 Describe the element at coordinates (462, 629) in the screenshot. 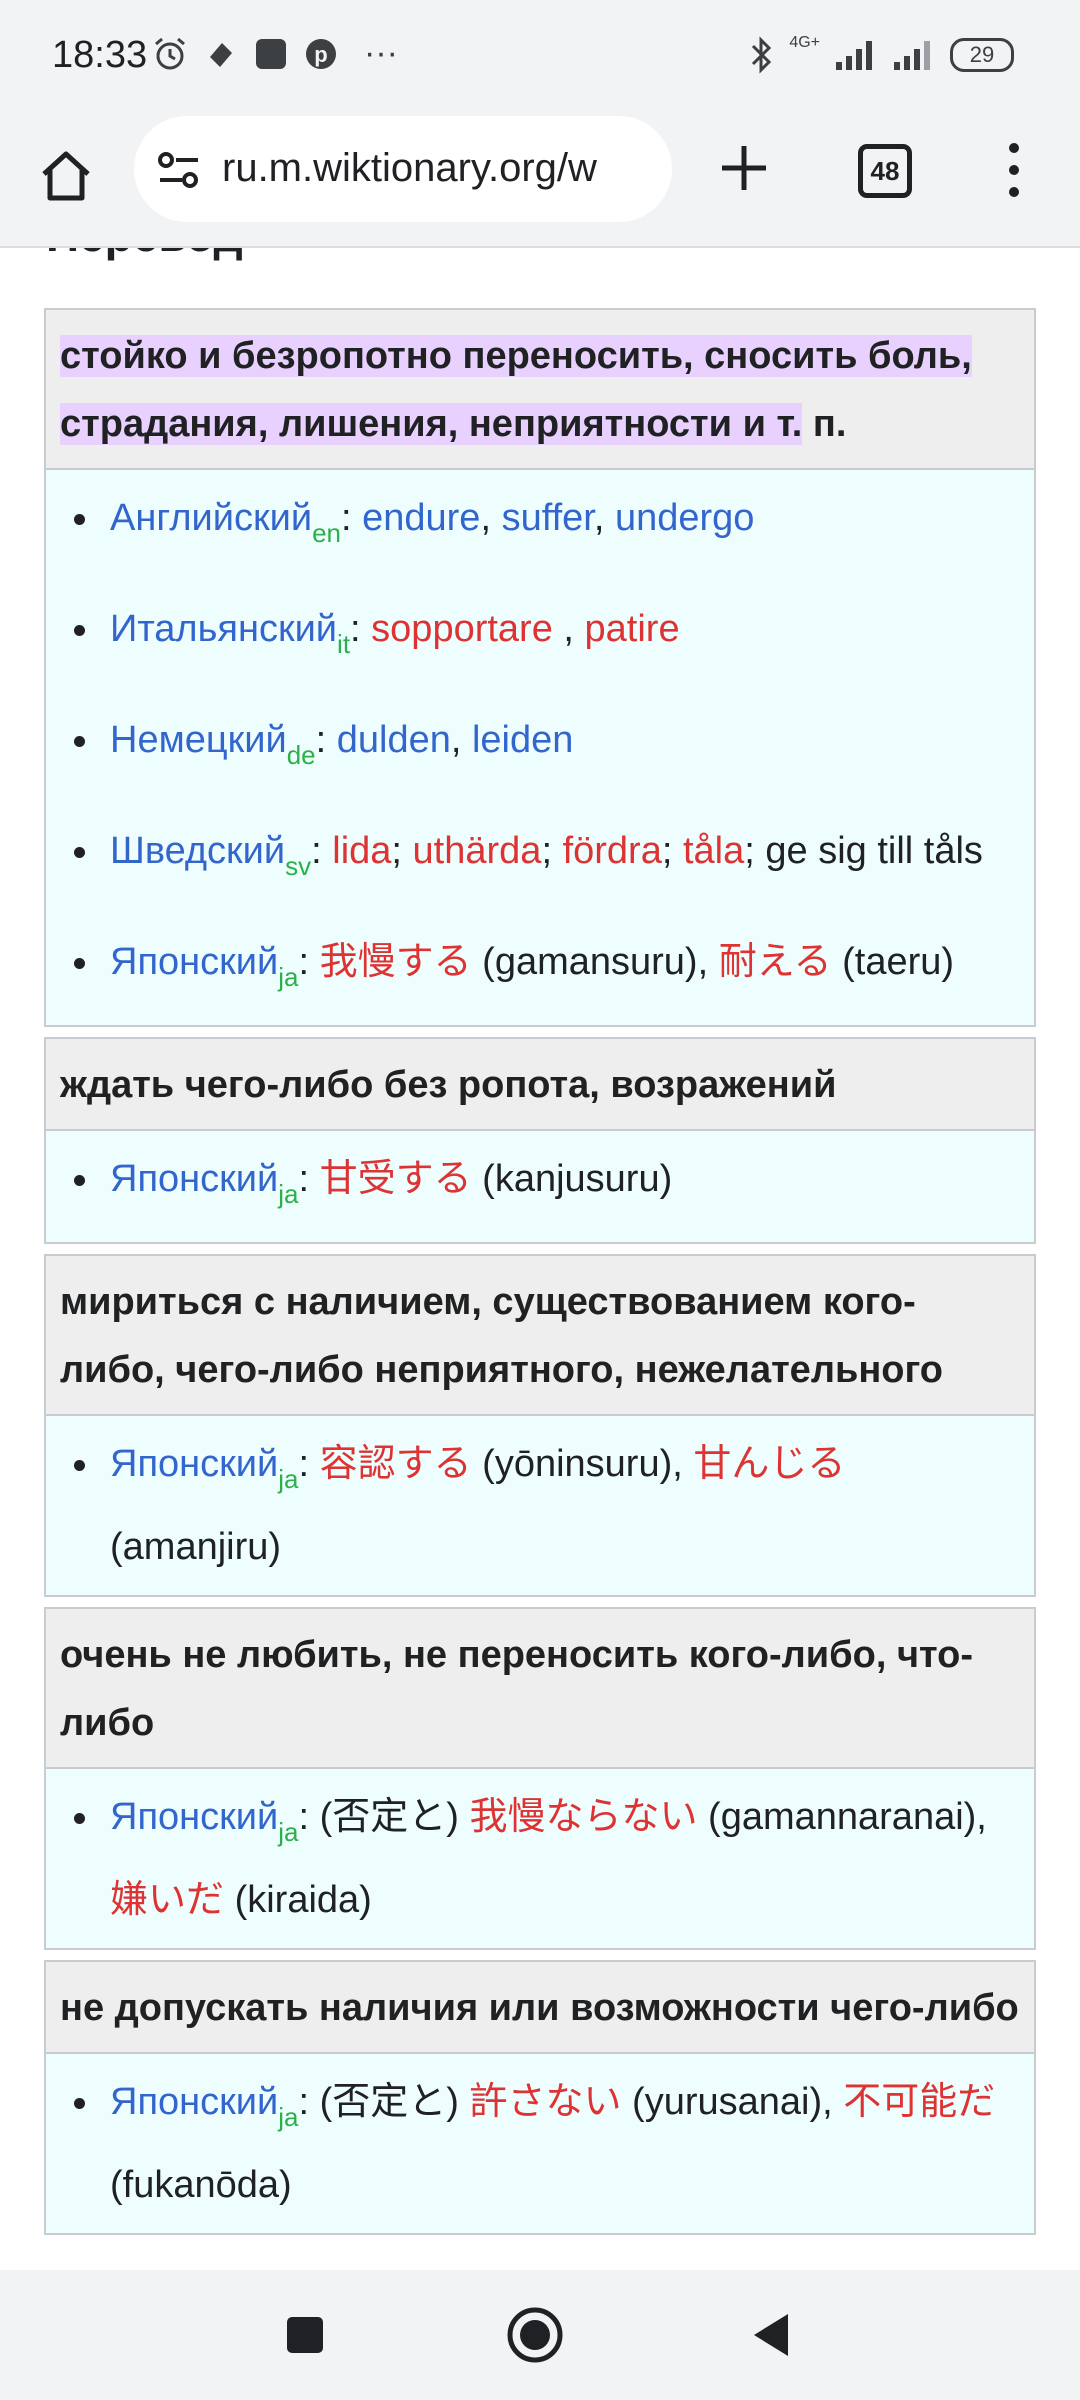

I see `translation-link: sopportare` at that location.